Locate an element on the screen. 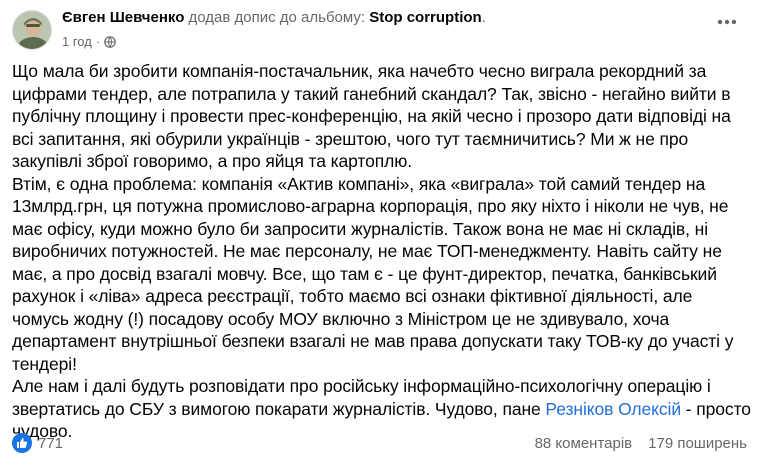 The width and height of the screenshot is (759, 468). post-action-text: додав допис до альбому: is located at coordinates (277, 17).